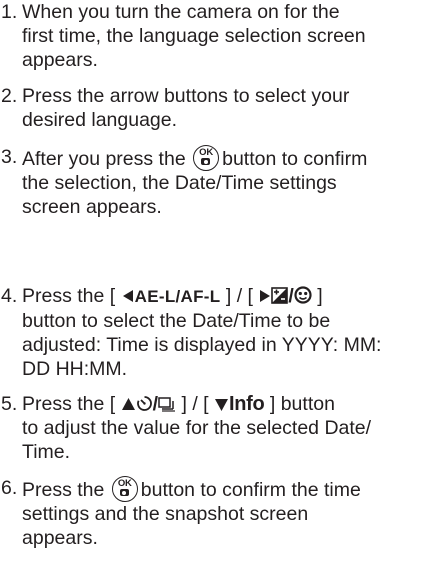 The height and width of the screenshot is (564, 432). Describe the element at coordinates (127, 296) in the screenshot. I see `left-arrow-icon` at that location.